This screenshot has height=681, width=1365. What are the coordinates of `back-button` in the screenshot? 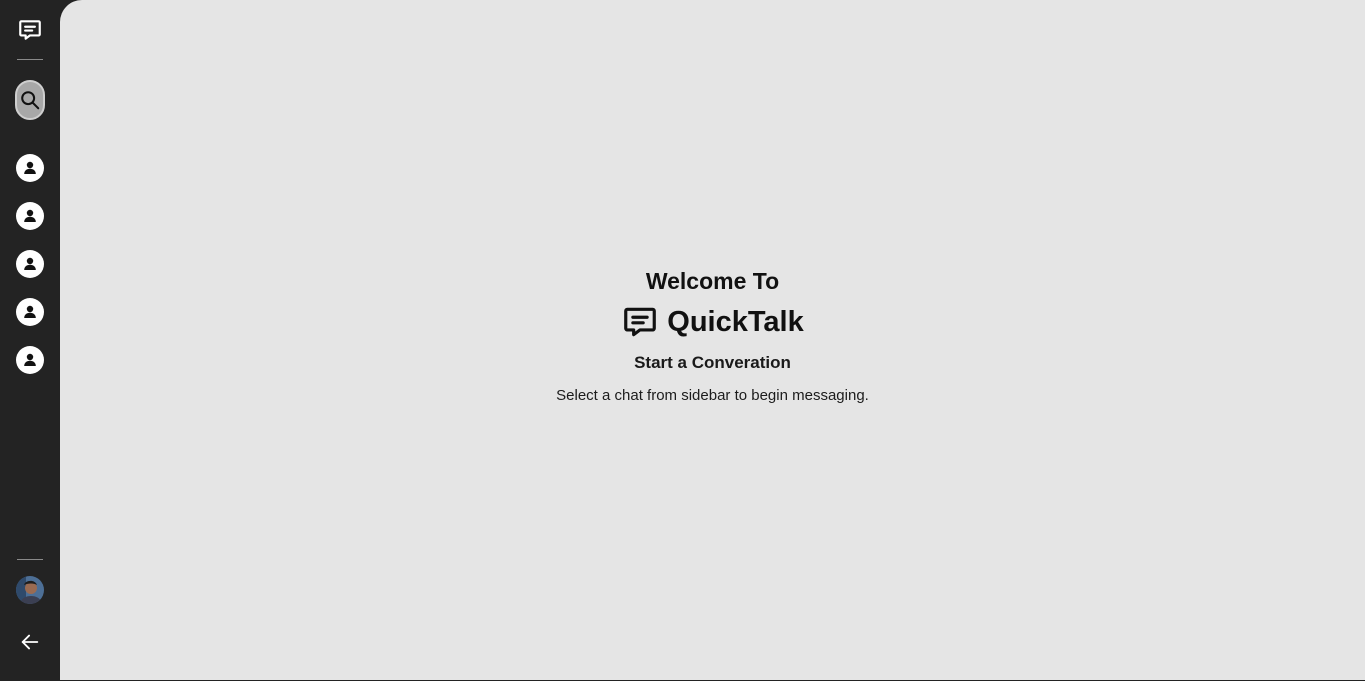 It's located at (30, 642).